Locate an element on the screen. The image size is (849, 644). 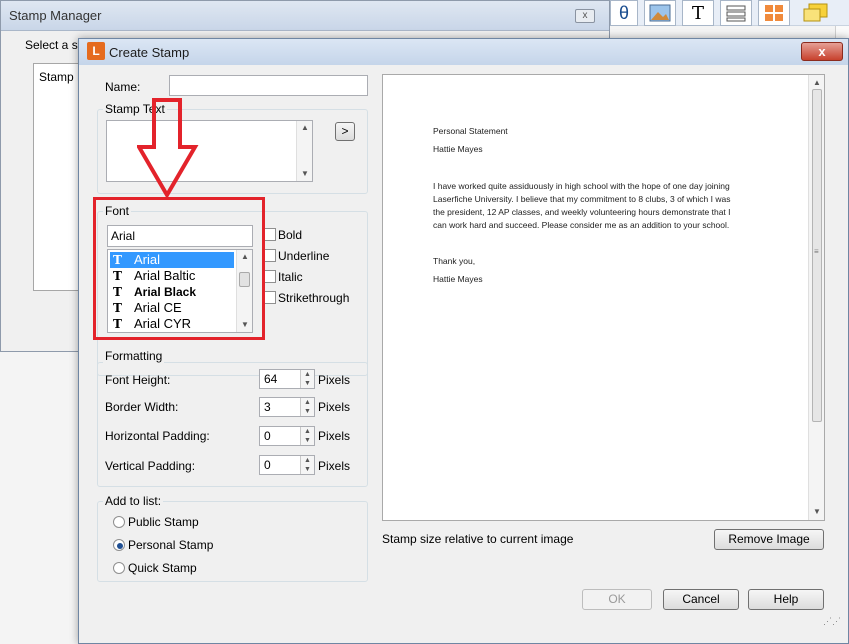
border-width-label: Border Width: is located at coordinates (142, 407).